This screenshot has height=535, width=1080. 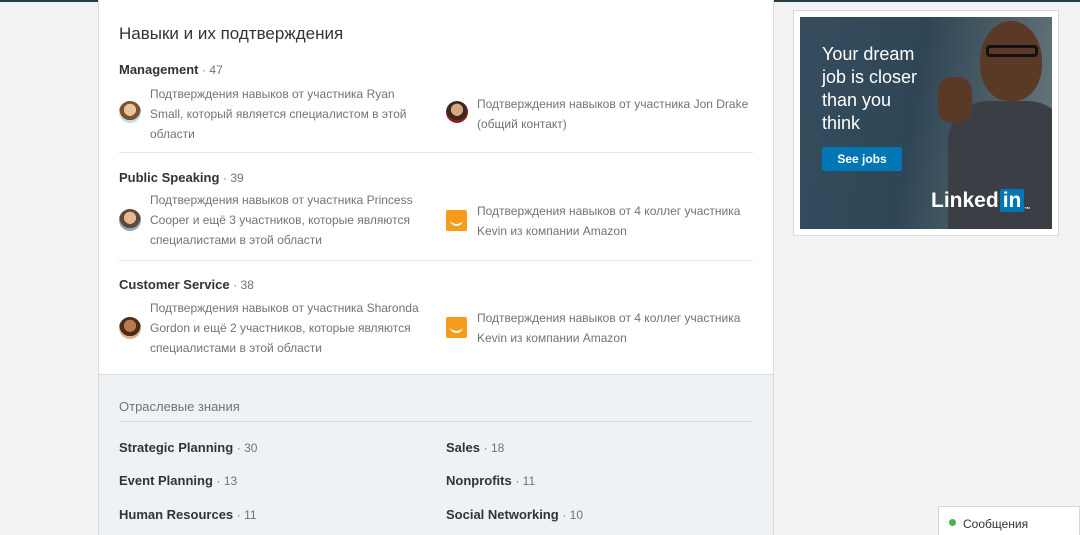 I want to click on industry-skill: Event Planning · 13, so click(x=178, y=480).